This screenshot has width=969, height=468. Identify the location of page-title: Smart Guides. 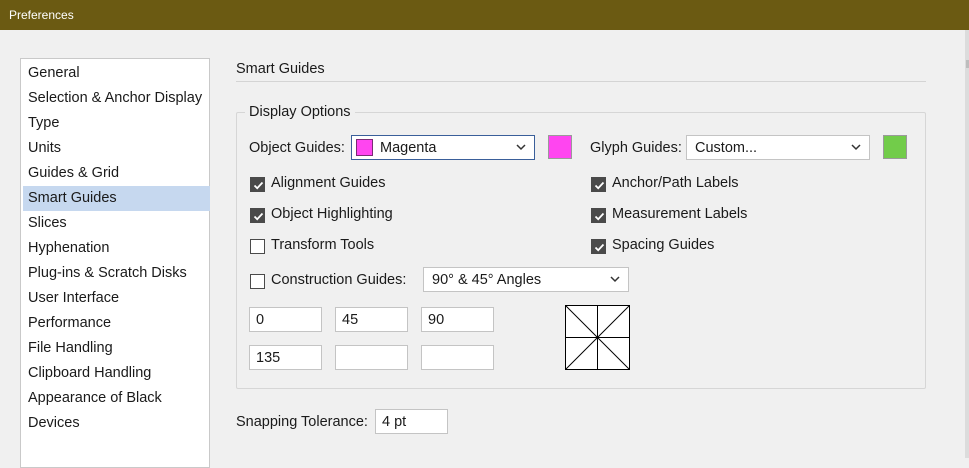
(280, 69).